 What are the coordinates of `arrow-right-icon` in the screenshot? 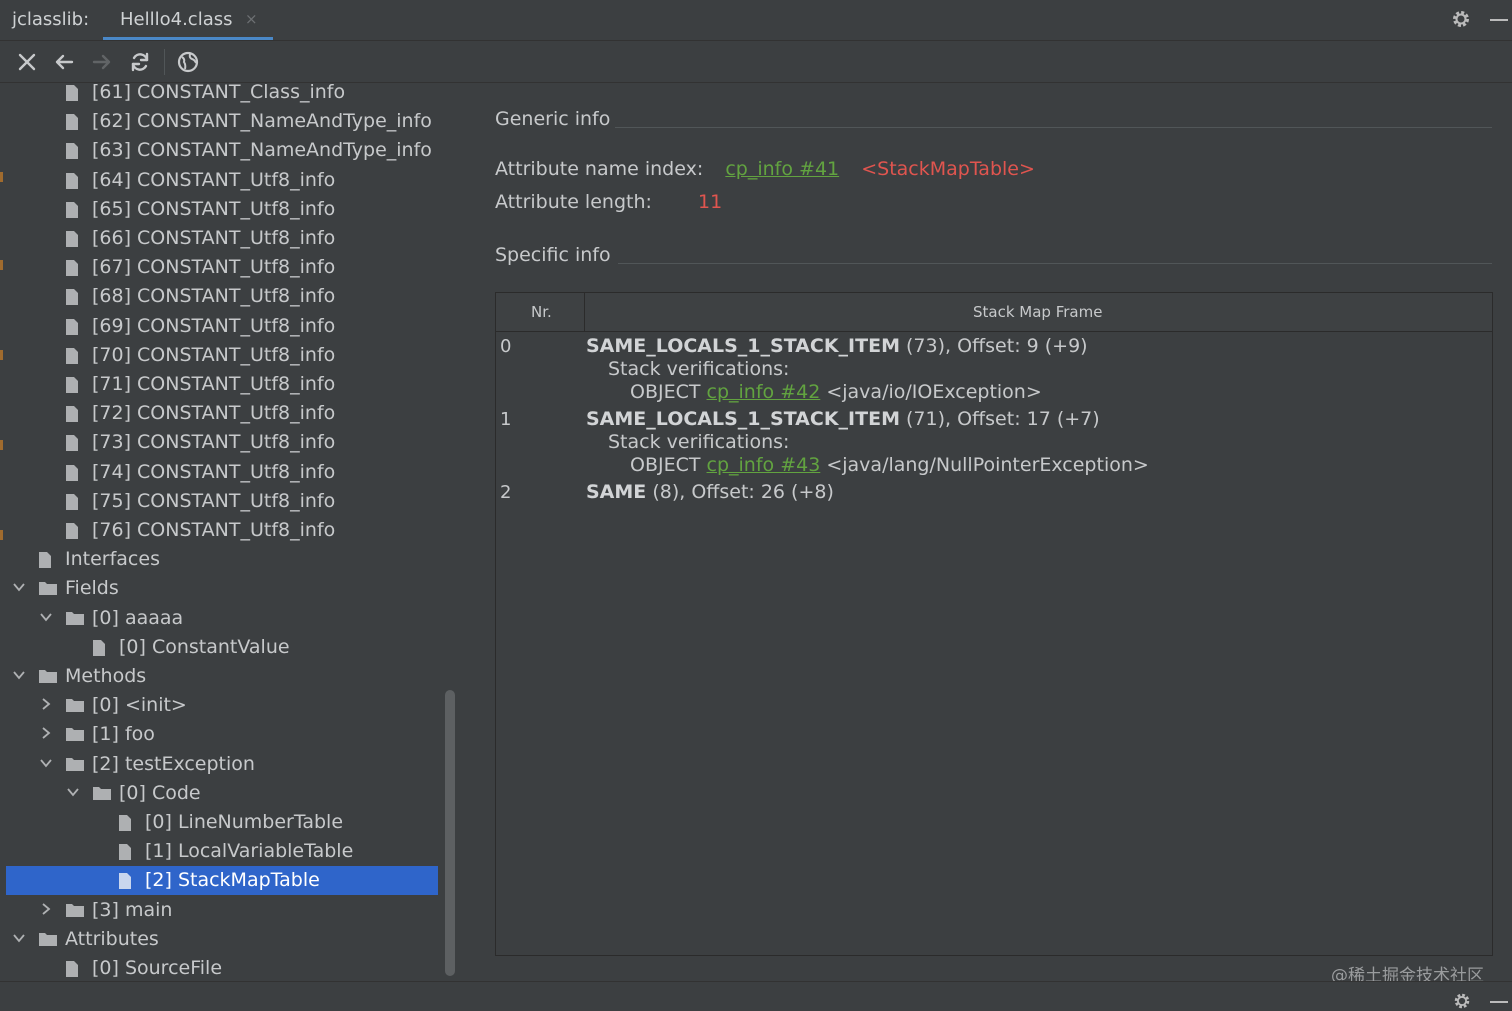 It's located at (102, 62).